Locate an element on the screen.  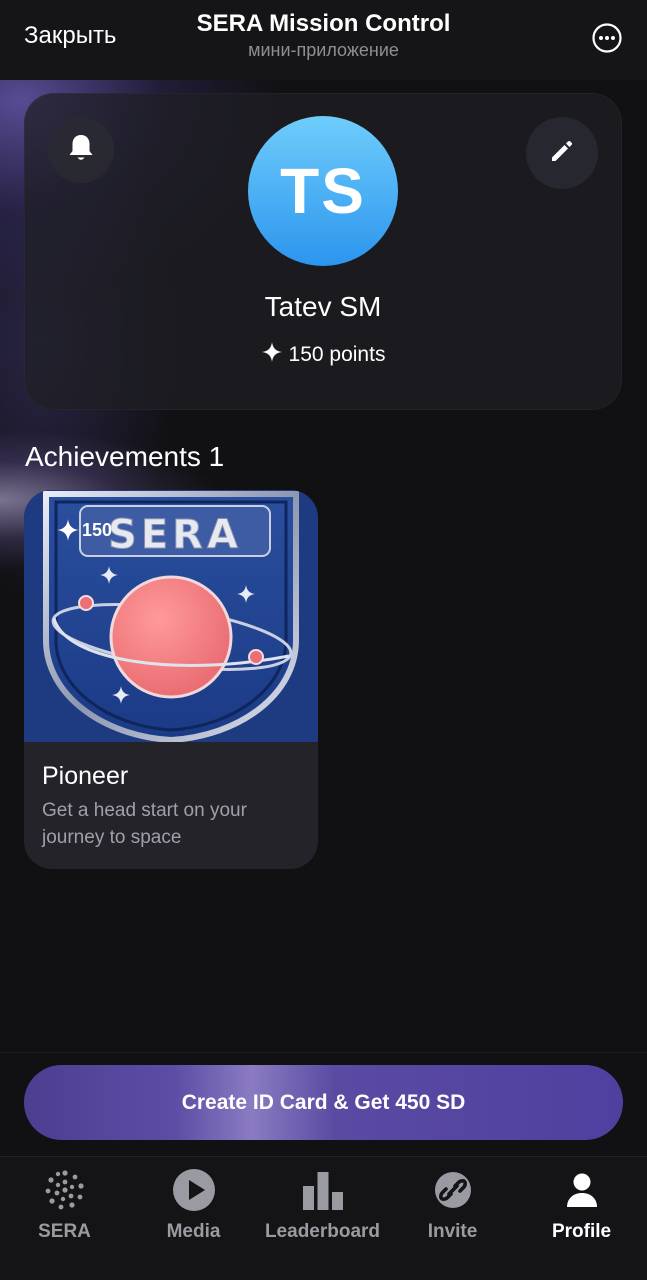
badge-wordmark: SERA is located at coordinates (175, 535).